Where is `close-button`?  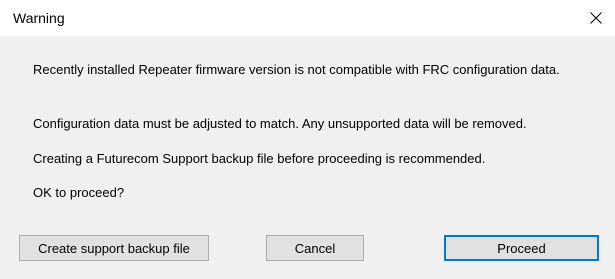 close-button is located at coordinates (596, 18).